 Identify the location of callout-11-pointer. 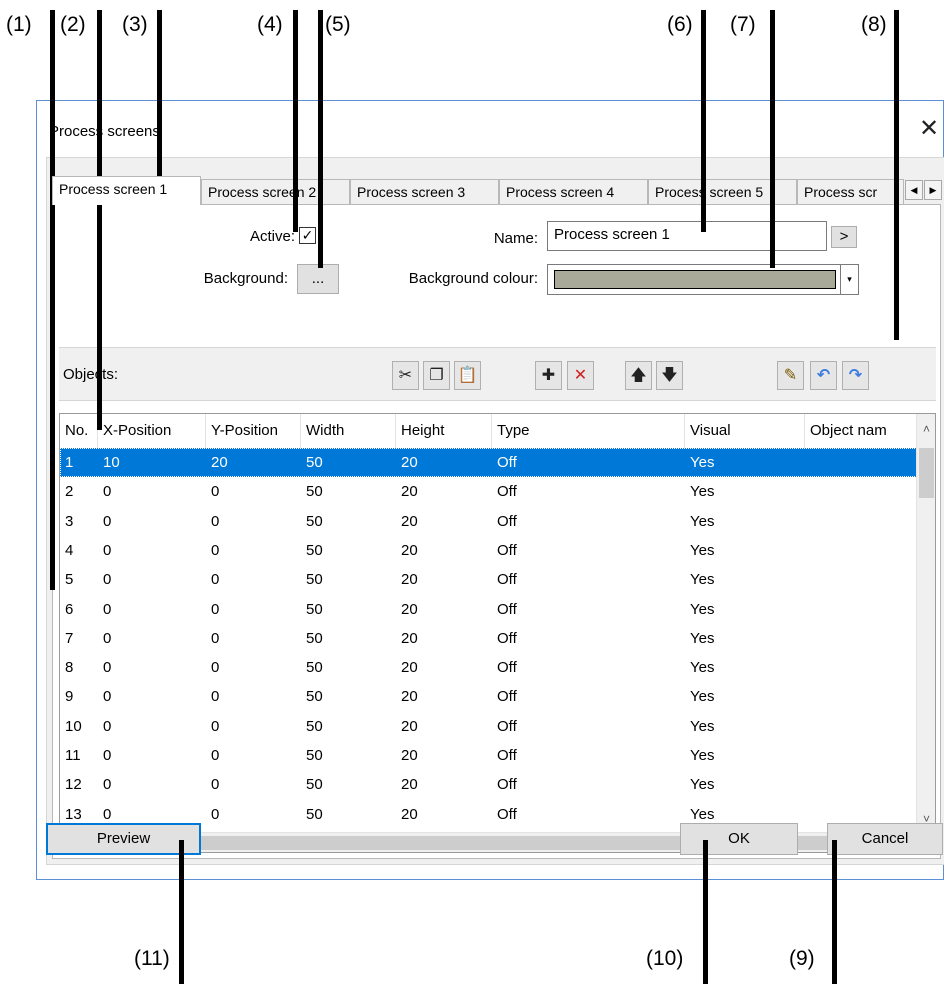
(181, 912).